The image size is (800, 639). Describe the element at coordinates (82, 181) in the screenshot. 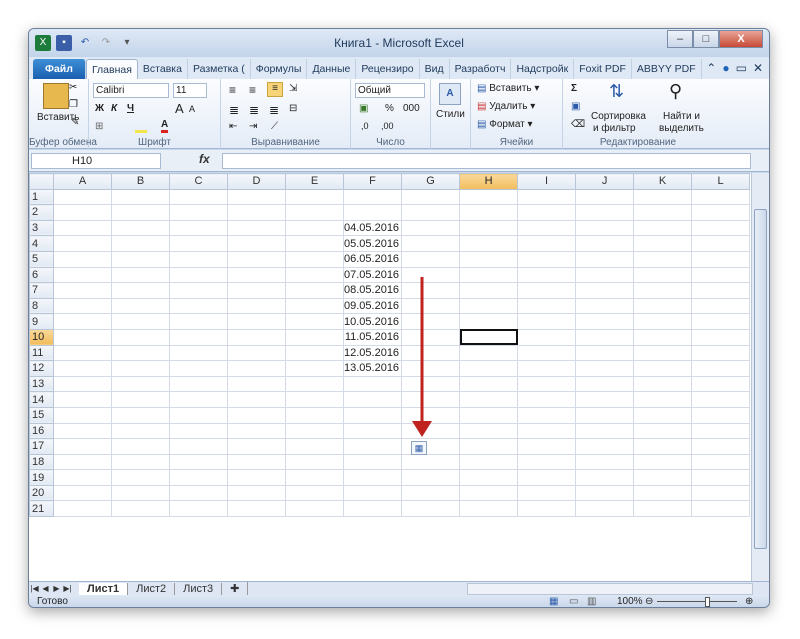

I see `column-header: A` at that location.